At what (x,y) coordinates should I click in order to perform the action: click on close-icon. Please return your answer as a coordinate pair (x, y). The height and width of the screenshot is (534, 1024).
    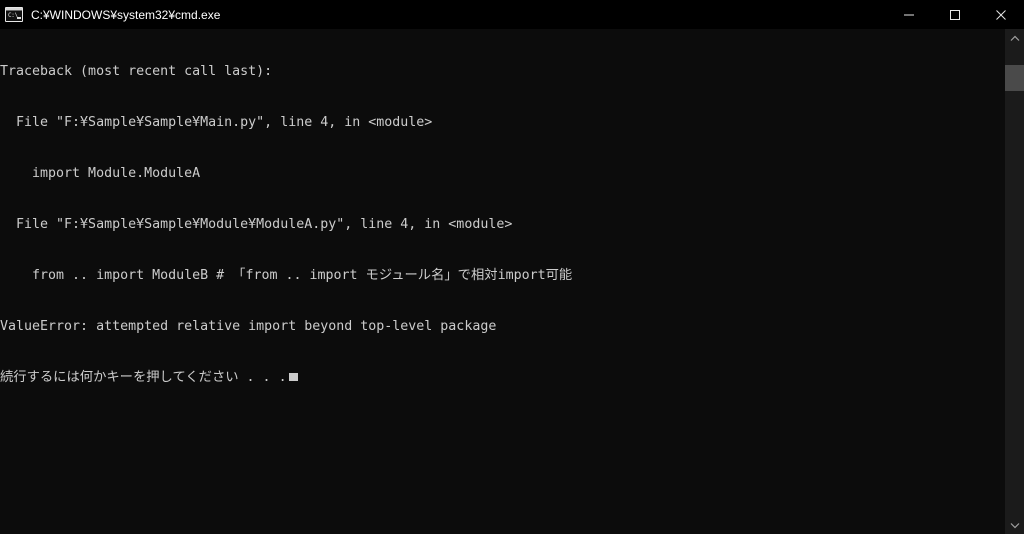
    Looking at the image, I should click on (1001, 14).